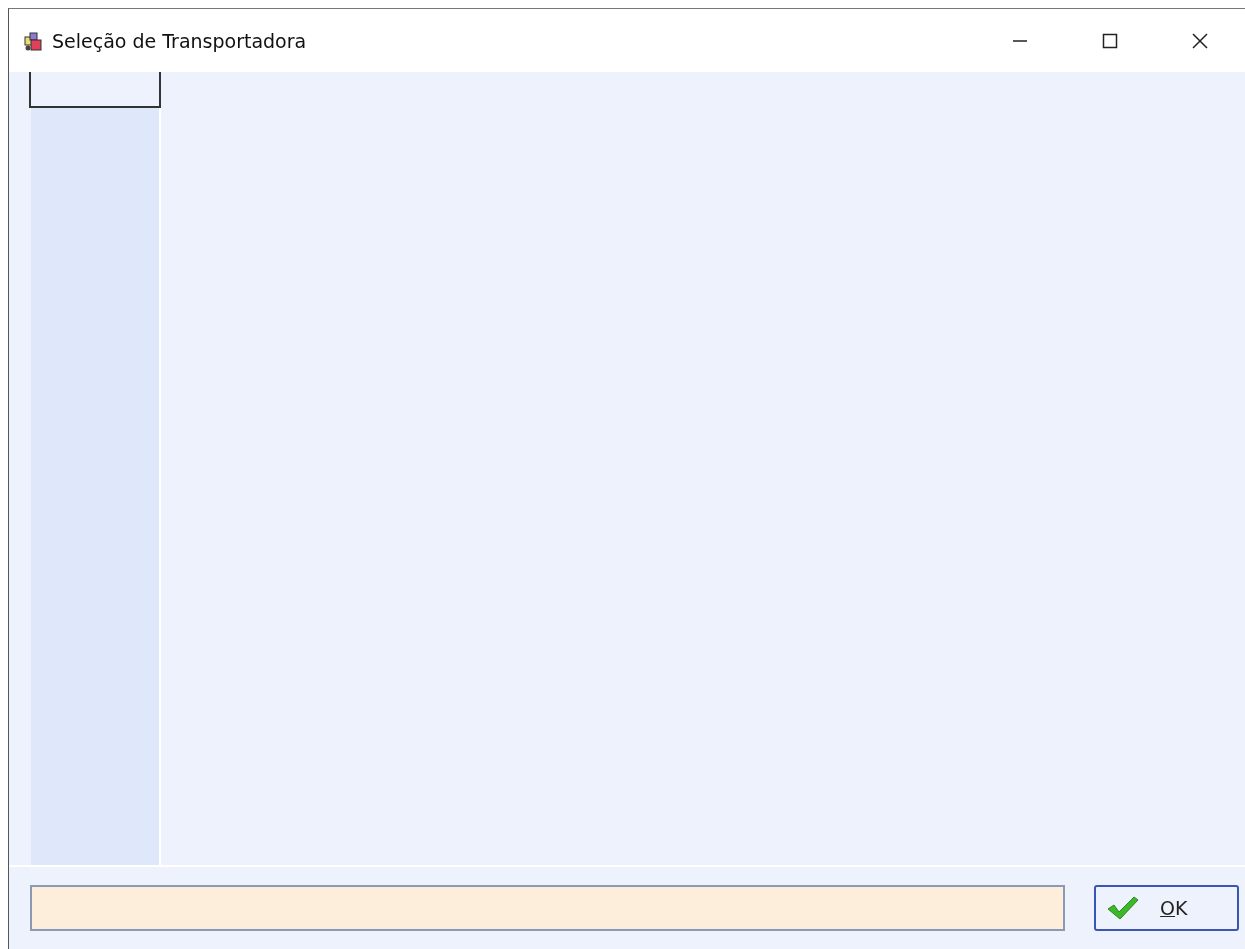 The height and width of the screenshot is (949, 1245). Describe the element at coordinates (179, 40) in the screenshot. I see `window-title: Seleção de Transportadora` at that location.